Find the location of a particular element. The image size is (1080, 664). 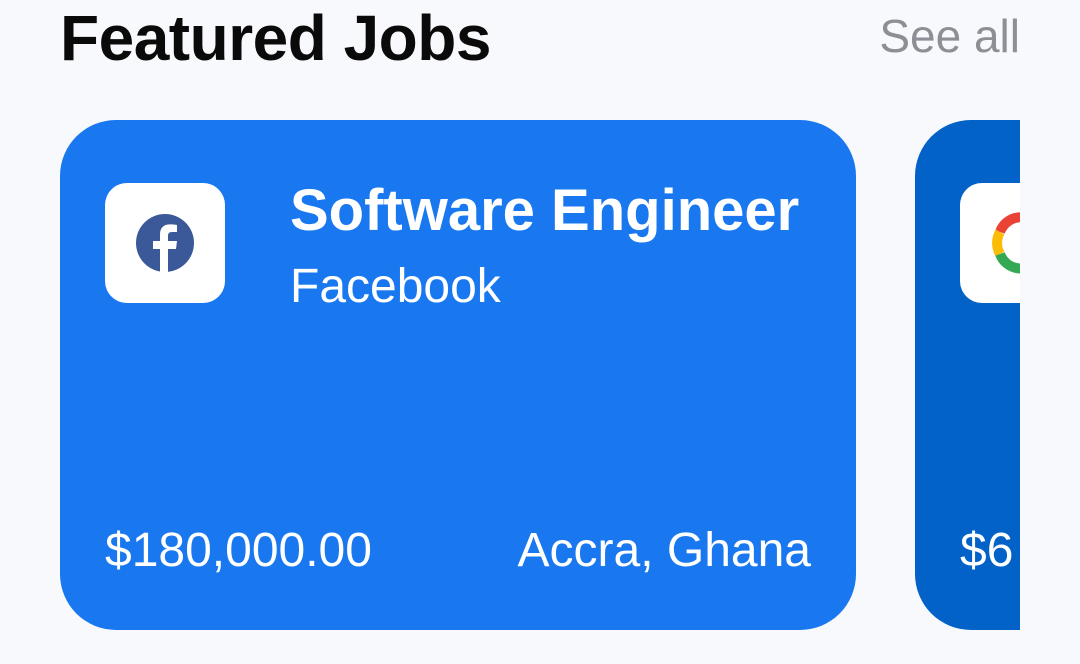

section-title: Featured Jobs is located at coordinates (275, 38).